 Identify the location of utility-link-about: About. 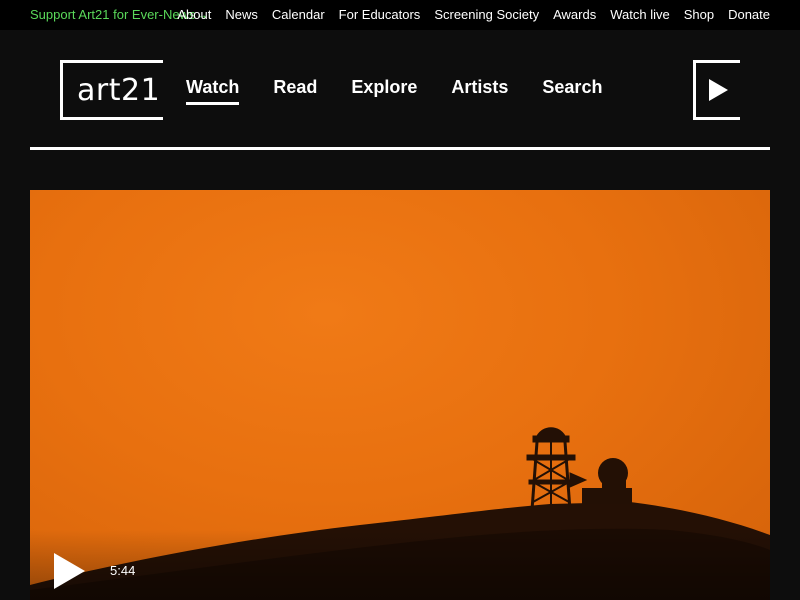
(194, 14).